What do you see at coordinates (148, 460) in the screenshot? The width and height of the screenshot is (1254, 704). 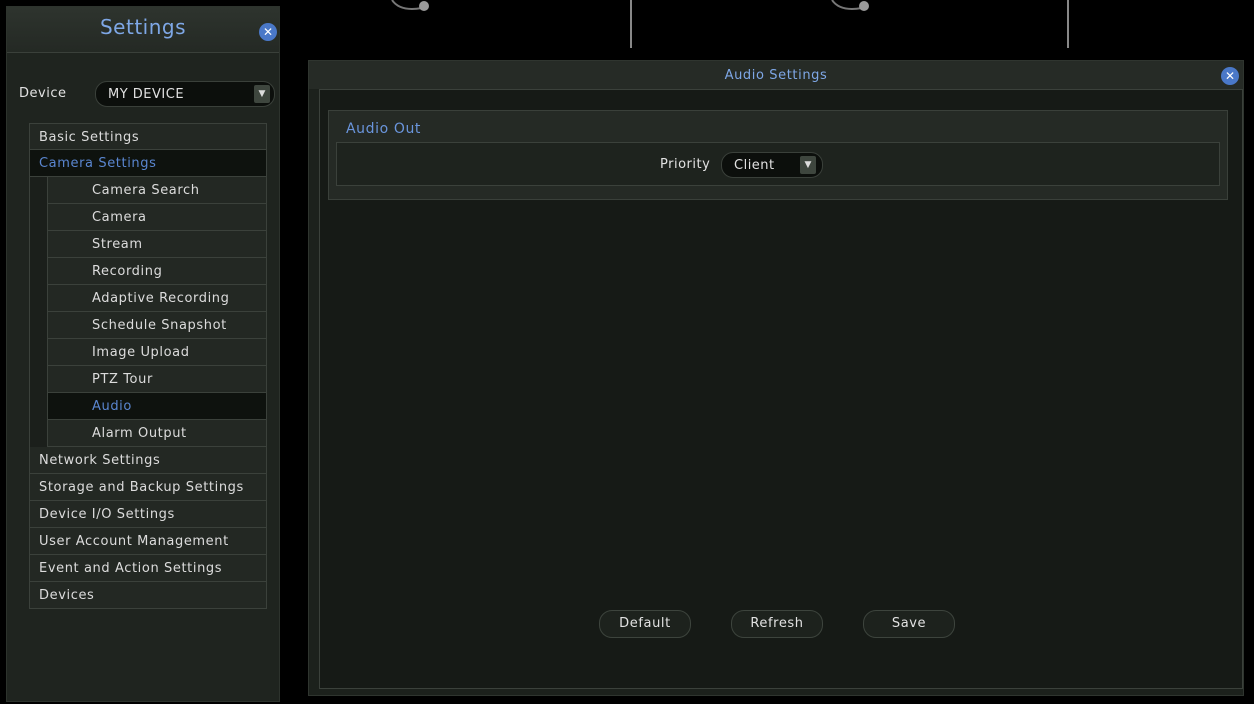 I see `menu-item-network-settings: Network Settings` at bounding box center [148, 460].